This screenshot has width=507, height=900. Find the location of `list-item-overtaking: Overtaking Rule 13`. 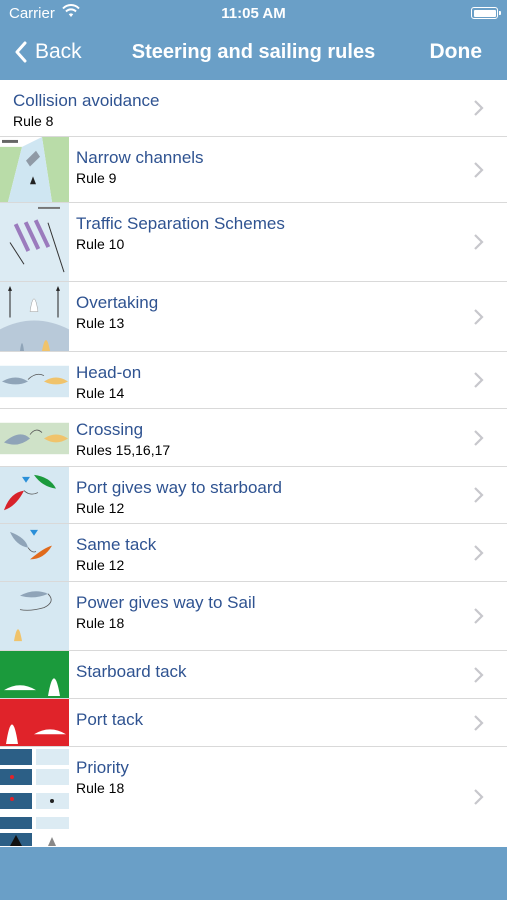

list-item-overtaking: Overtaking Rule 13 is located at coordinates (253, 317).